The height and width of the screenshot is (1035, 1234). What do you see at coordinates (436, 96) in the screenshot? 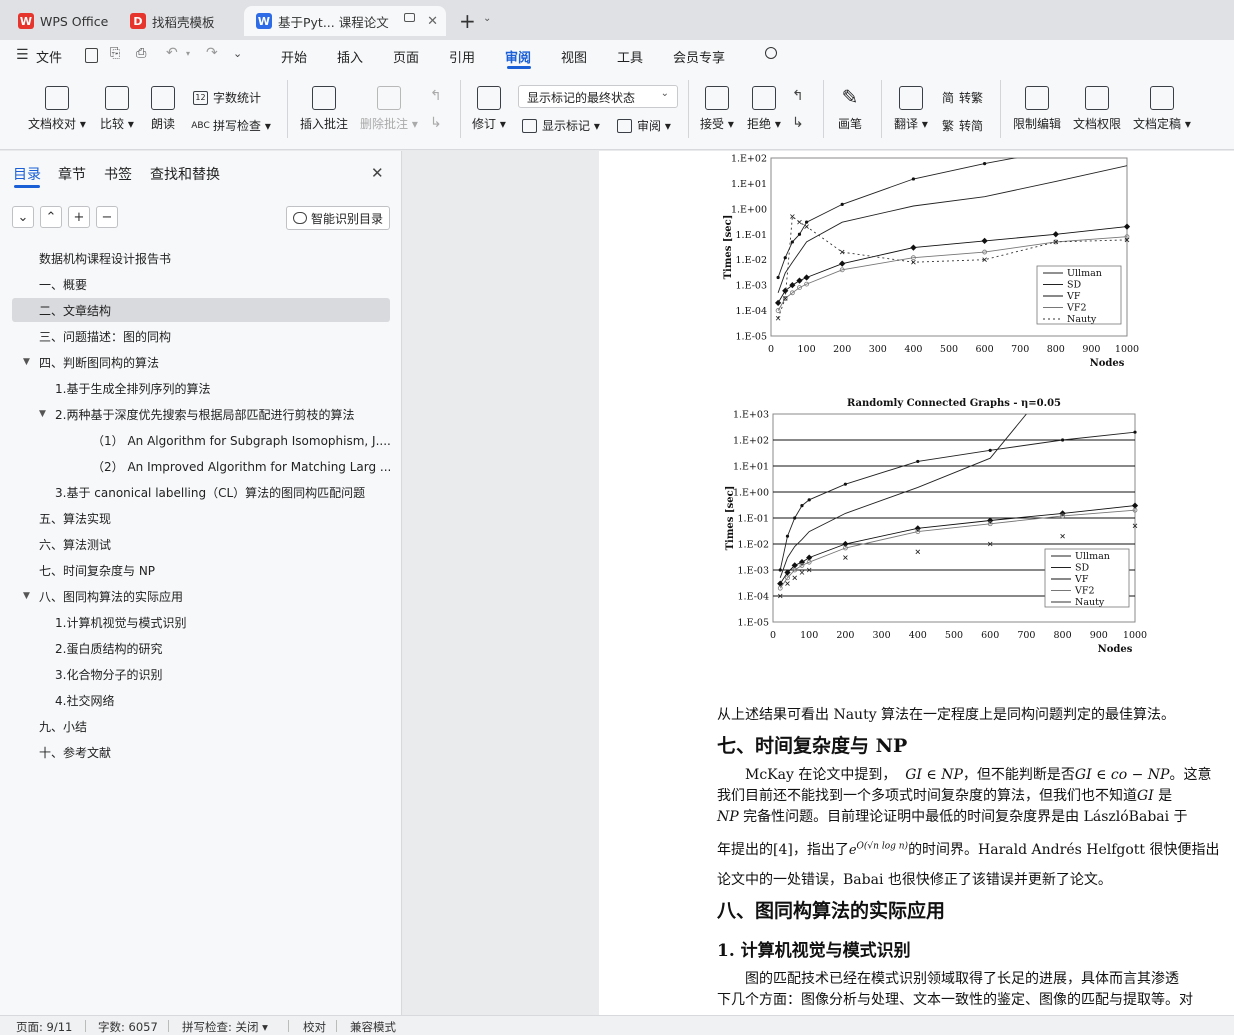
I see `previous-comment-icon: ↰` at bounding box center [436, 96].